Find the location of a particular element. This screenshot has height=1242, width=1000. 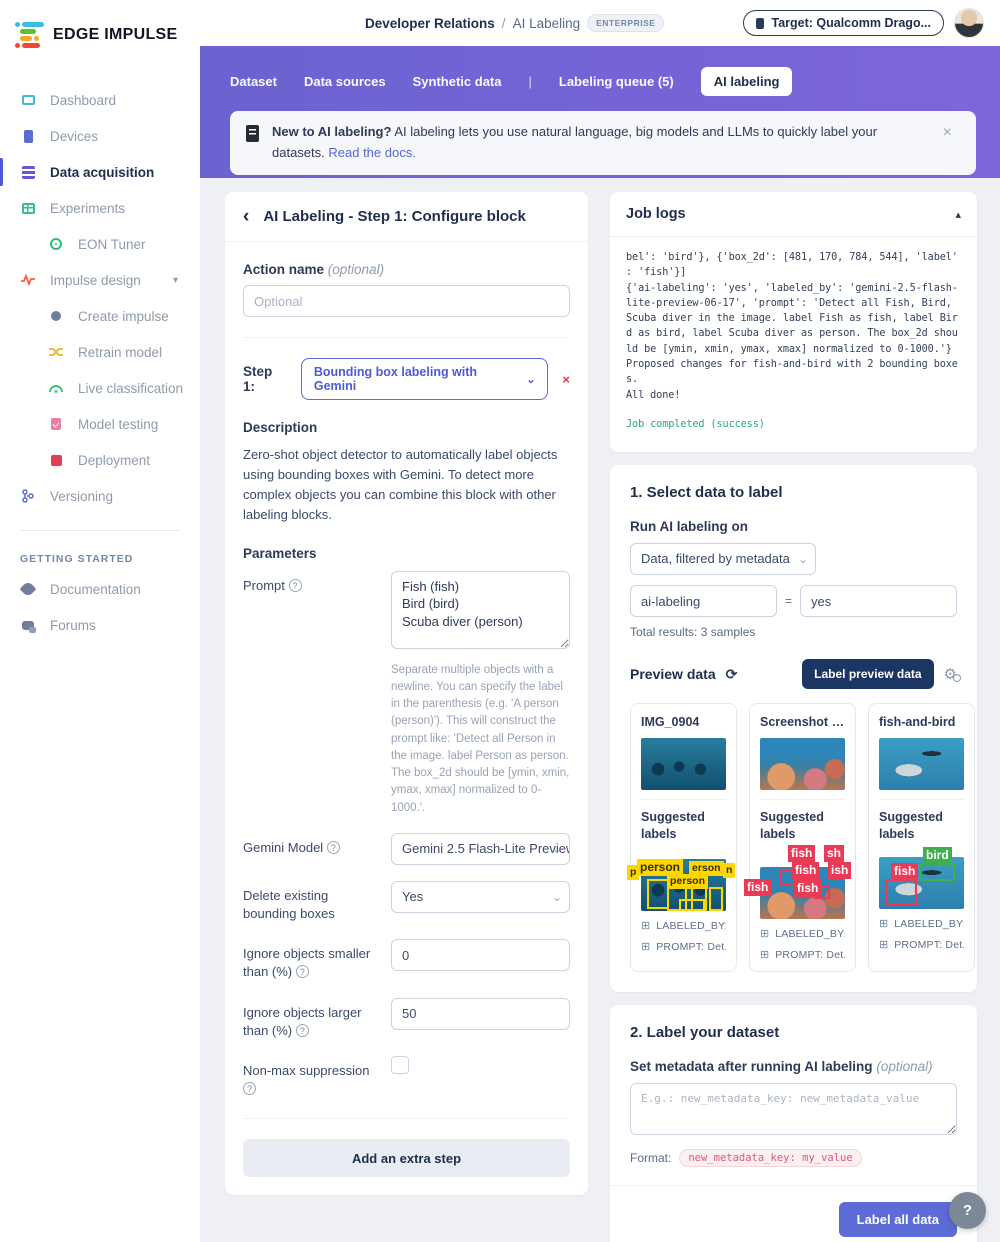

sidebar-item-impulse-design: Impulse design ▾ is located at coordinates (100, 280).